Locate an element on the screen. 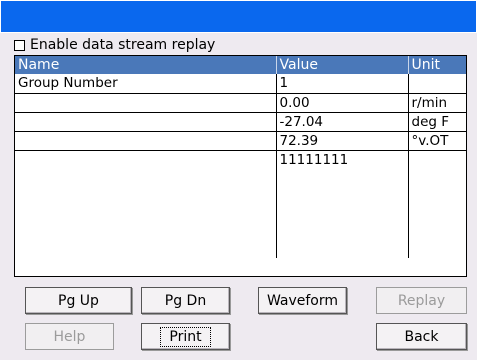 This screenshot has height=360, width=477. cell-unit: deg F is located at coordinates (437, 122).